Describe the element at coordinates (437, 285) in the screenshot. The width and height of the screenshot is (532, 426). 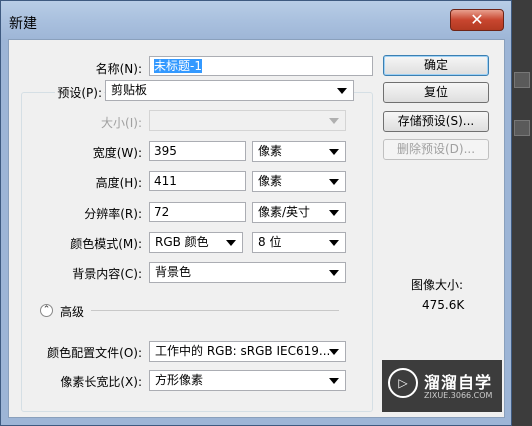
I see `image-size-label: 图像大小:` at that location.